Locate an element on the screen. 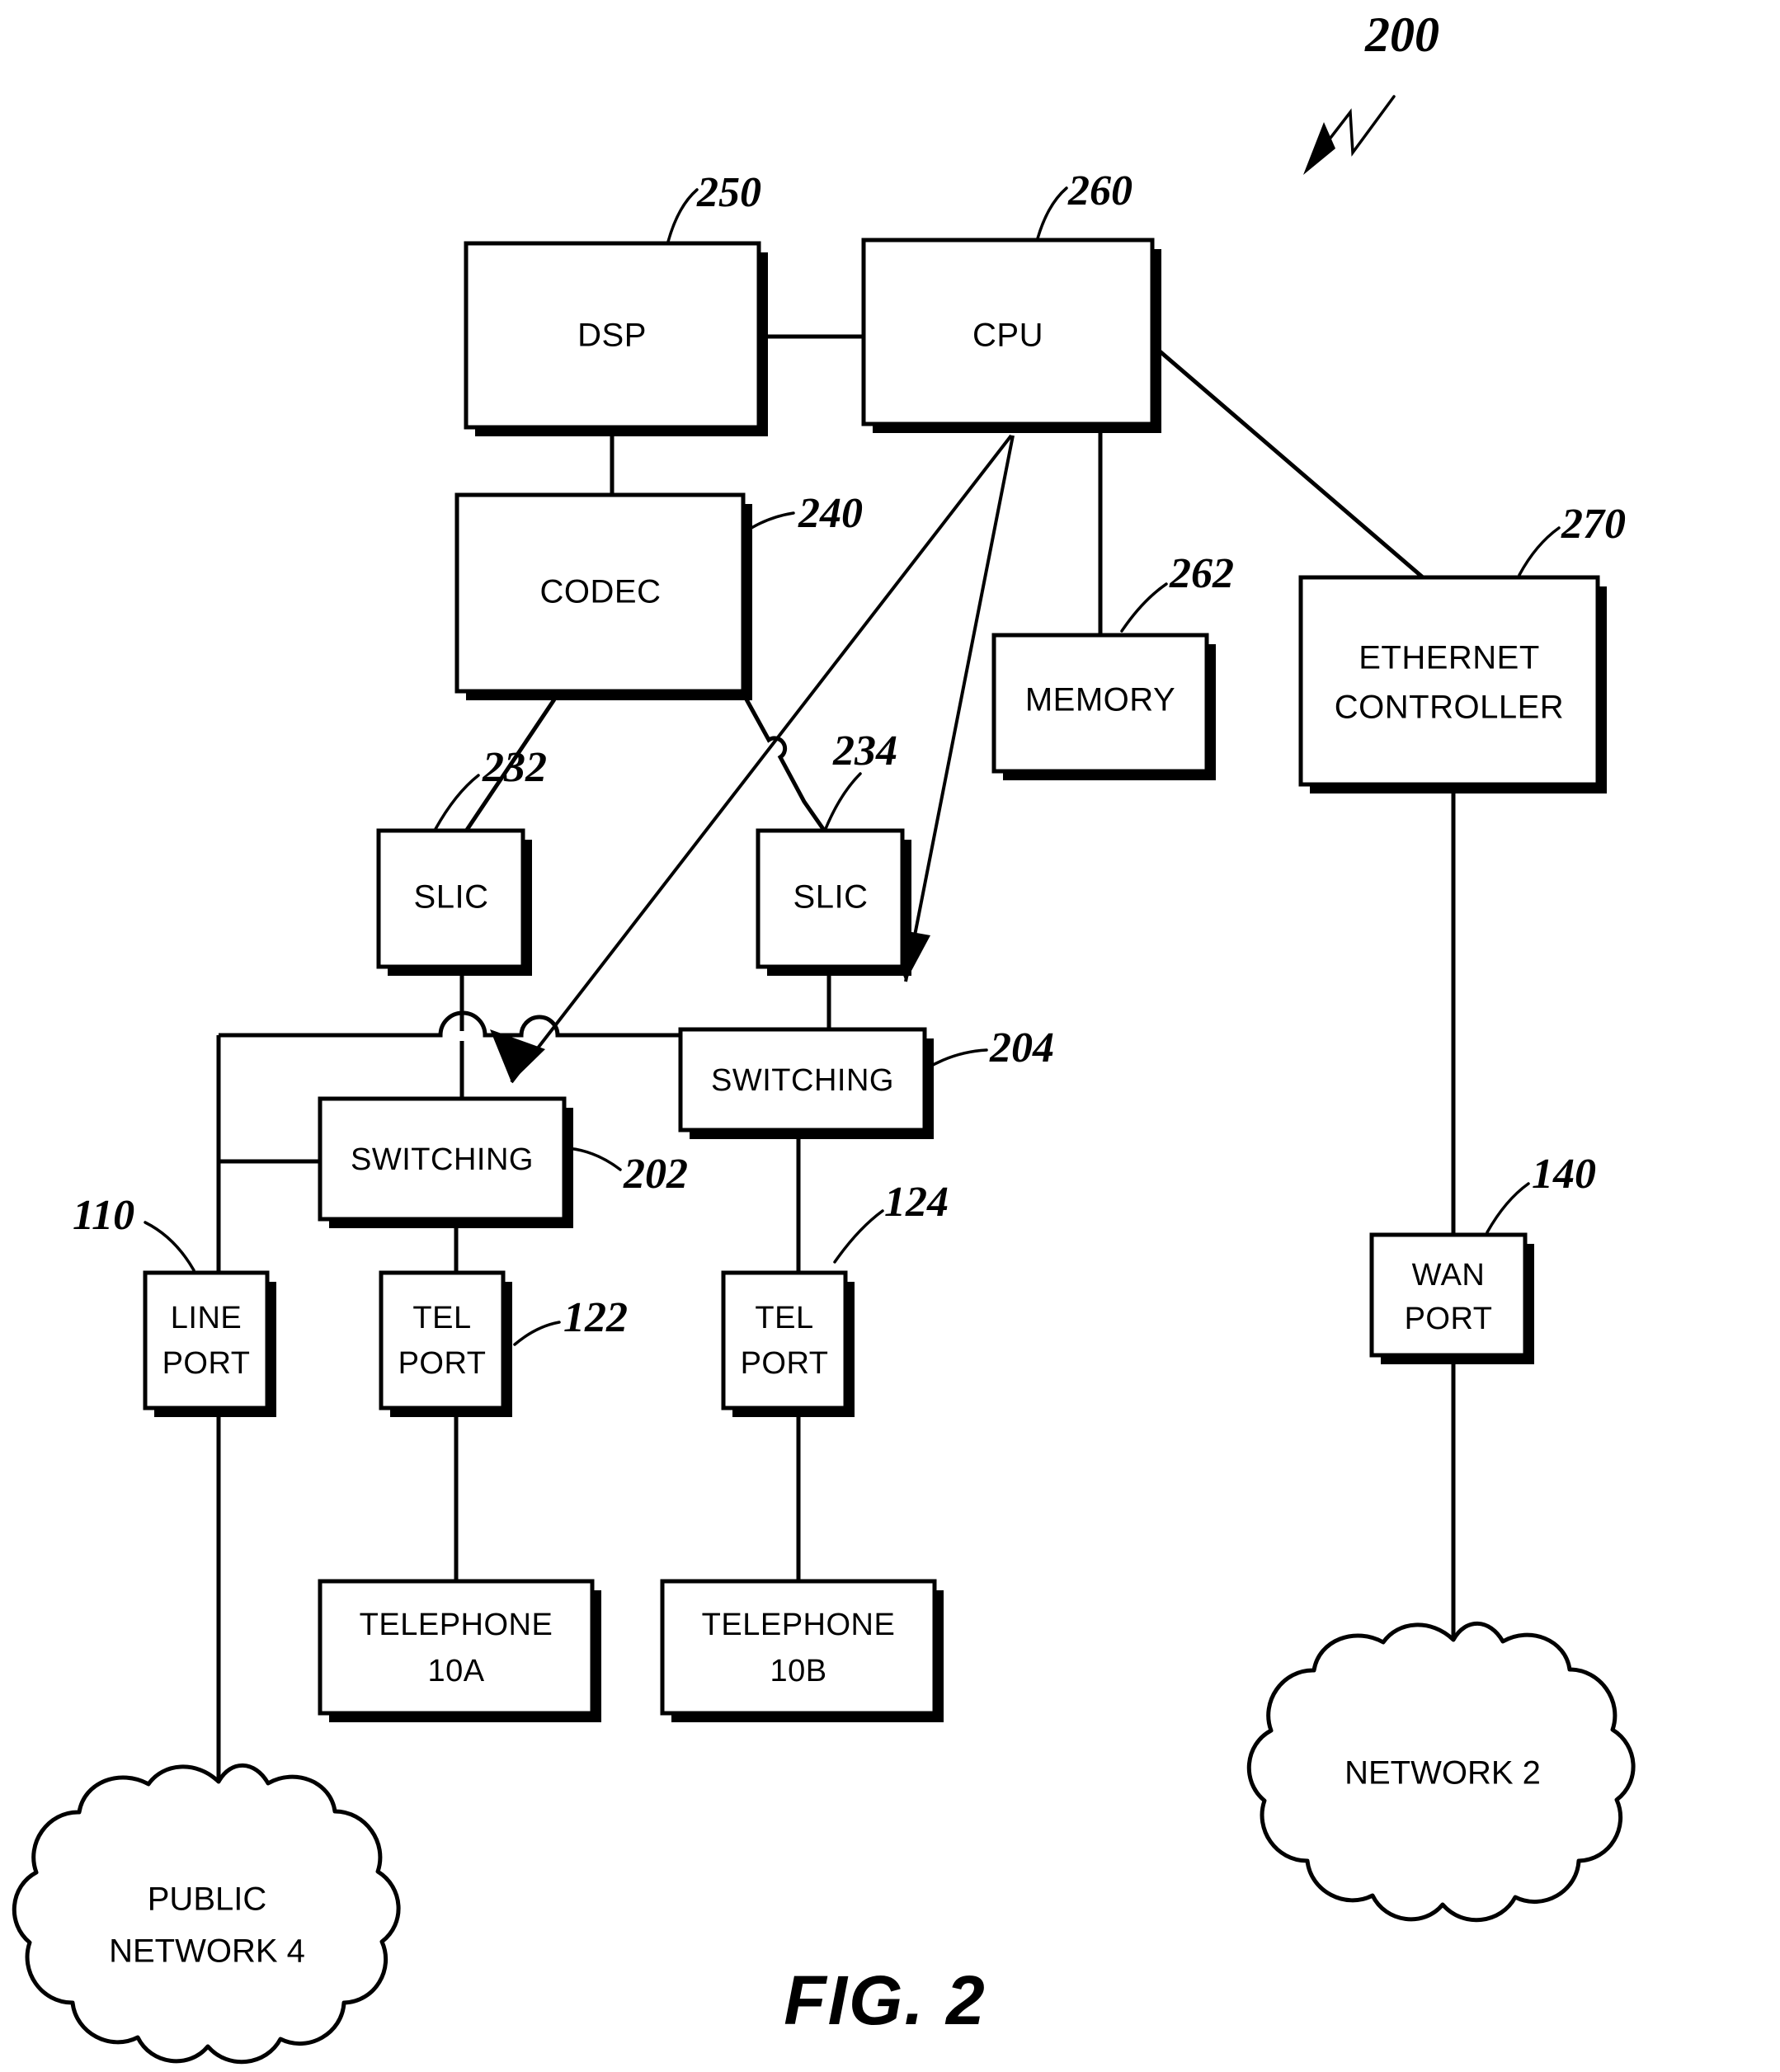 This screenshot has width=1780, height=2072. block-wan-port: WAN PORT is located at coordinates (1451, 1298).